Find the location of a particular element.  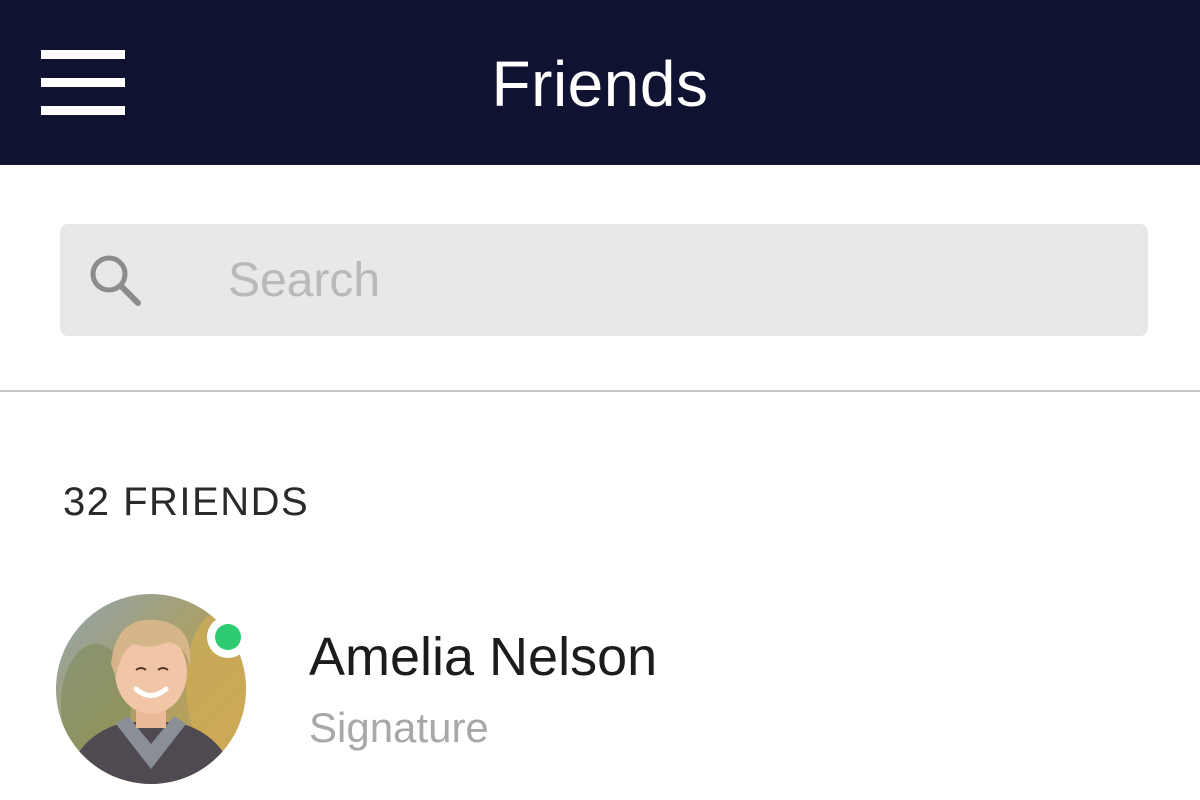

friends-count-label: 32 FRIENDS is located at coordinates (186, 502).